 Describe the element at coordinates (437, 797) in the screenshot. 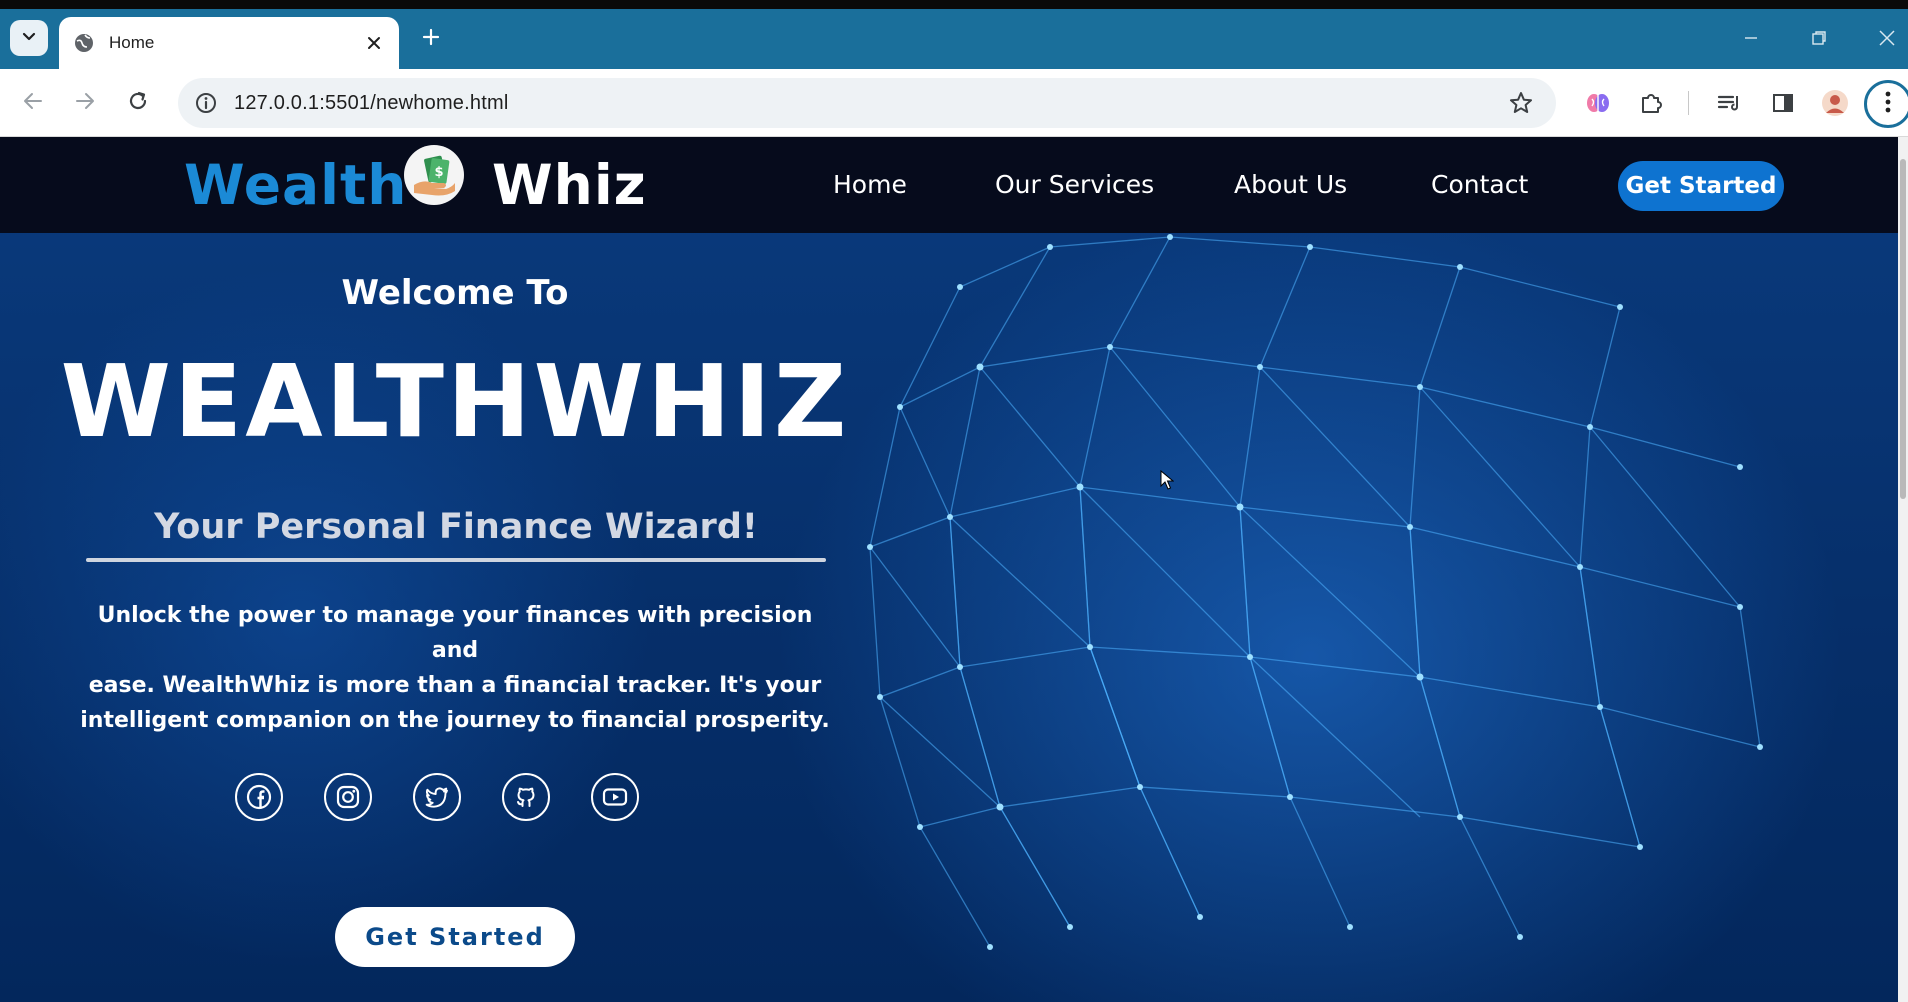

I see `twitter-icon` at that location.